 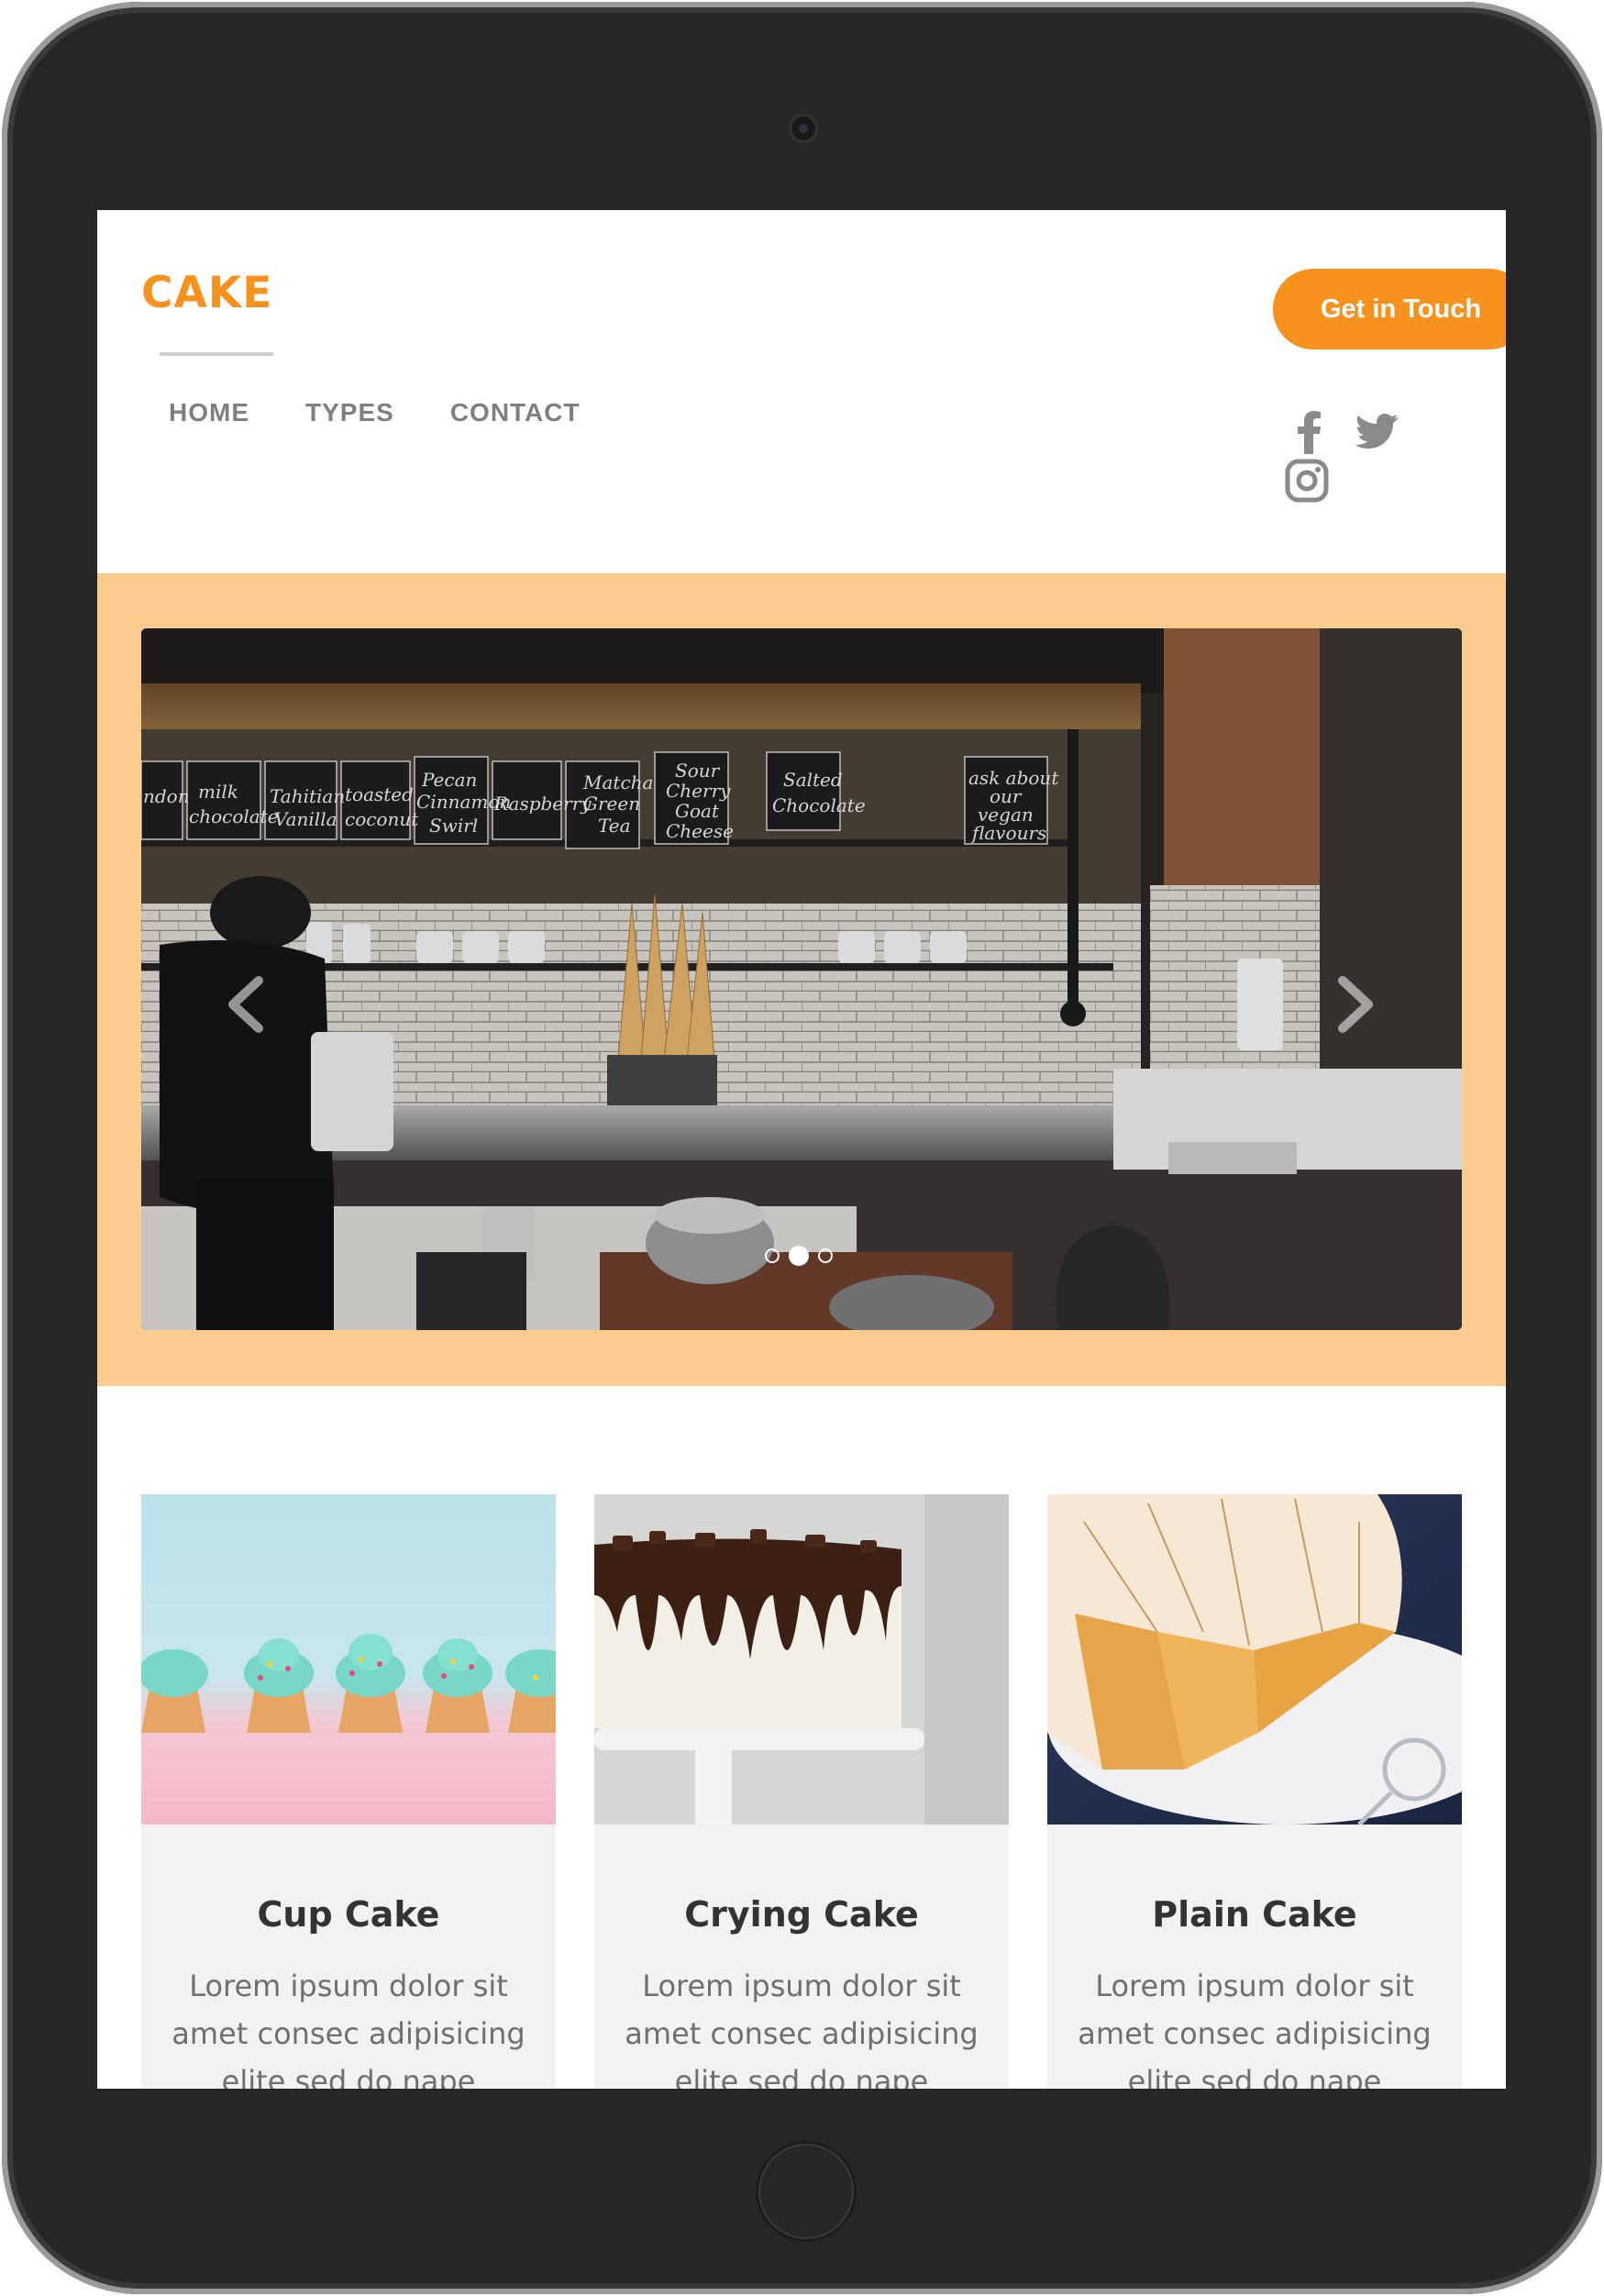 What do you see at coordinates (348, 1659) in the screenshot?
I see `cupcake-image` at bounding box center [348, 1659].